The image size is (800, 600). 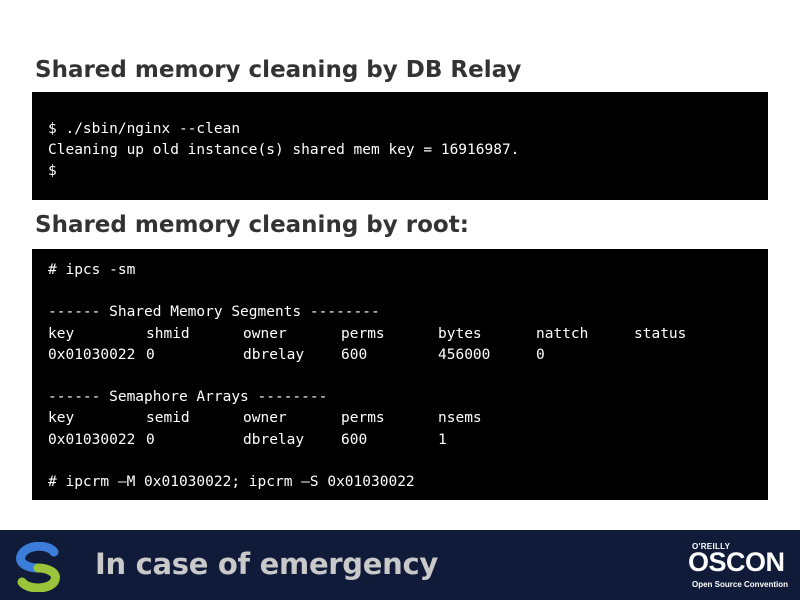 What do you see at coordinates (460, 418) in the screenshot?
I see `column-header: nsems` at bounding box center [460, 418].